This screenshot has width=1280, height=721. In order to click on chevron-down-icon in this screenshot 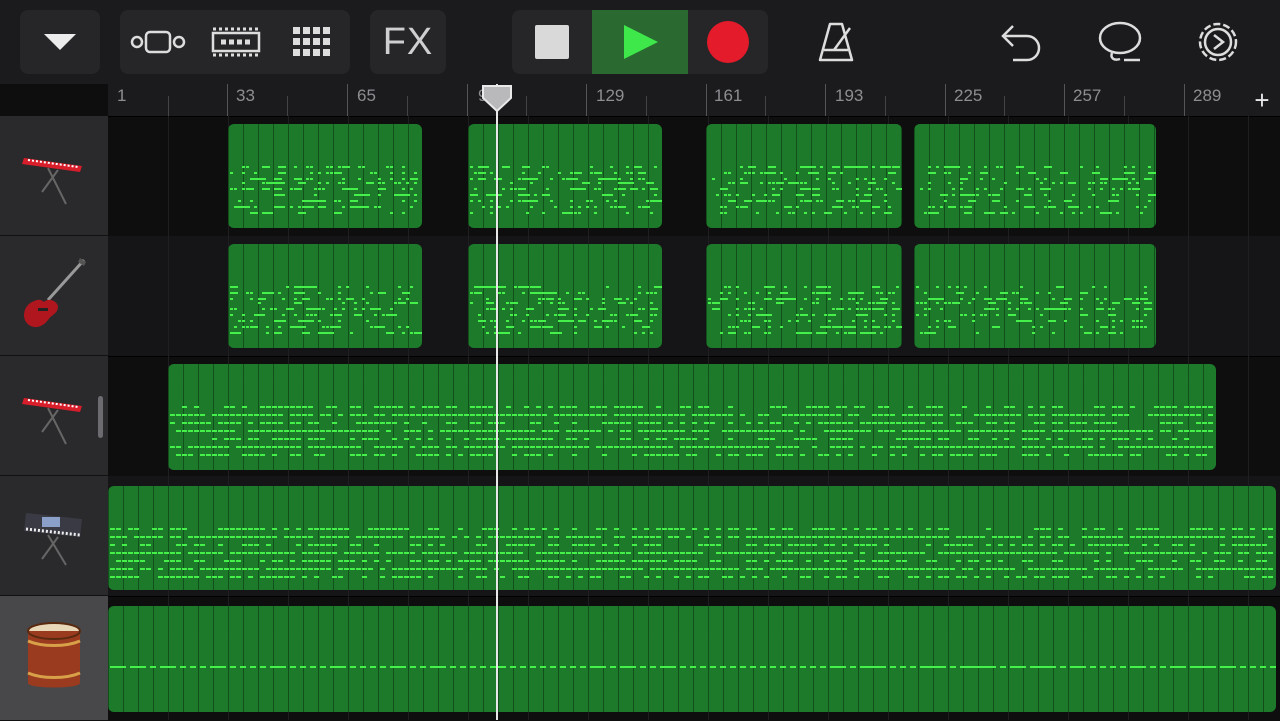, I will do `click(60, 42)`.